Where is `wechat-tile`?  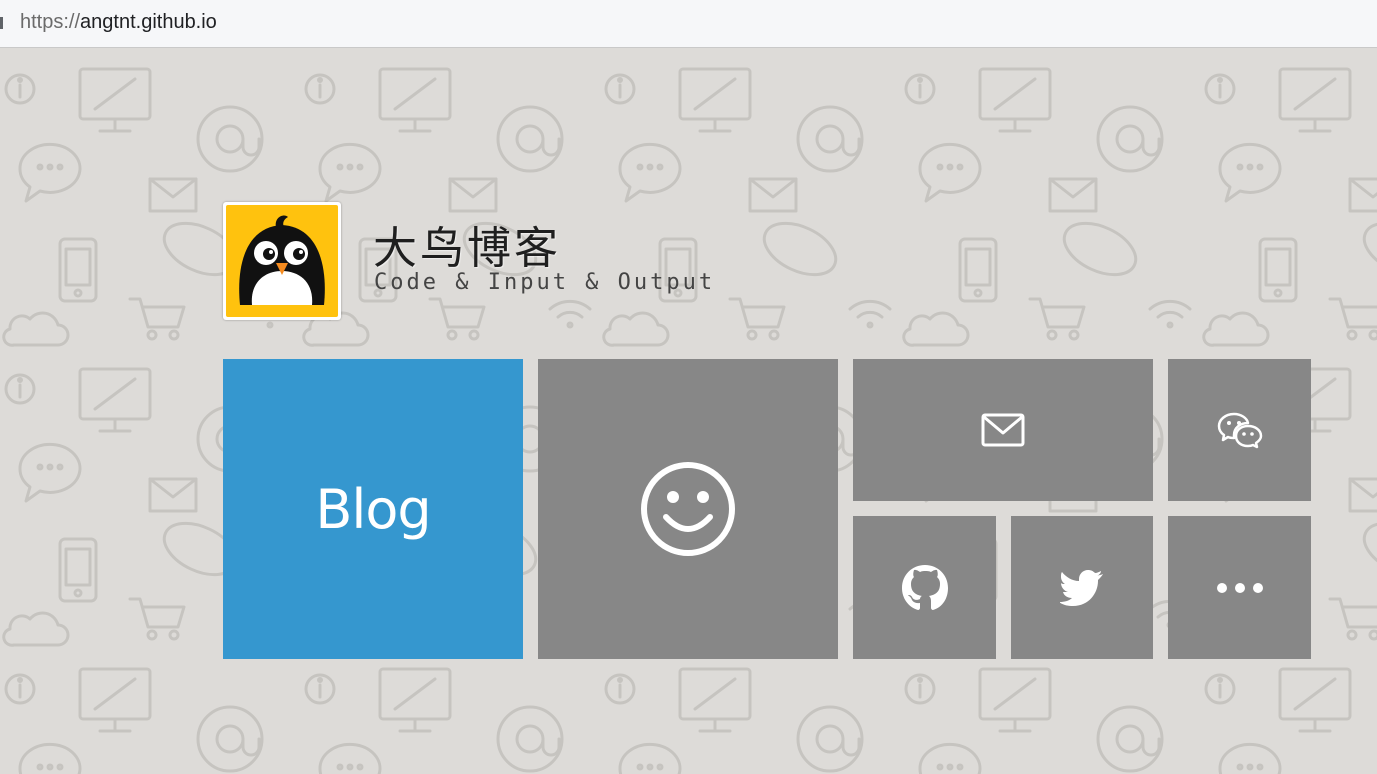
wechat-tile is located at coordinates (1239, 430).